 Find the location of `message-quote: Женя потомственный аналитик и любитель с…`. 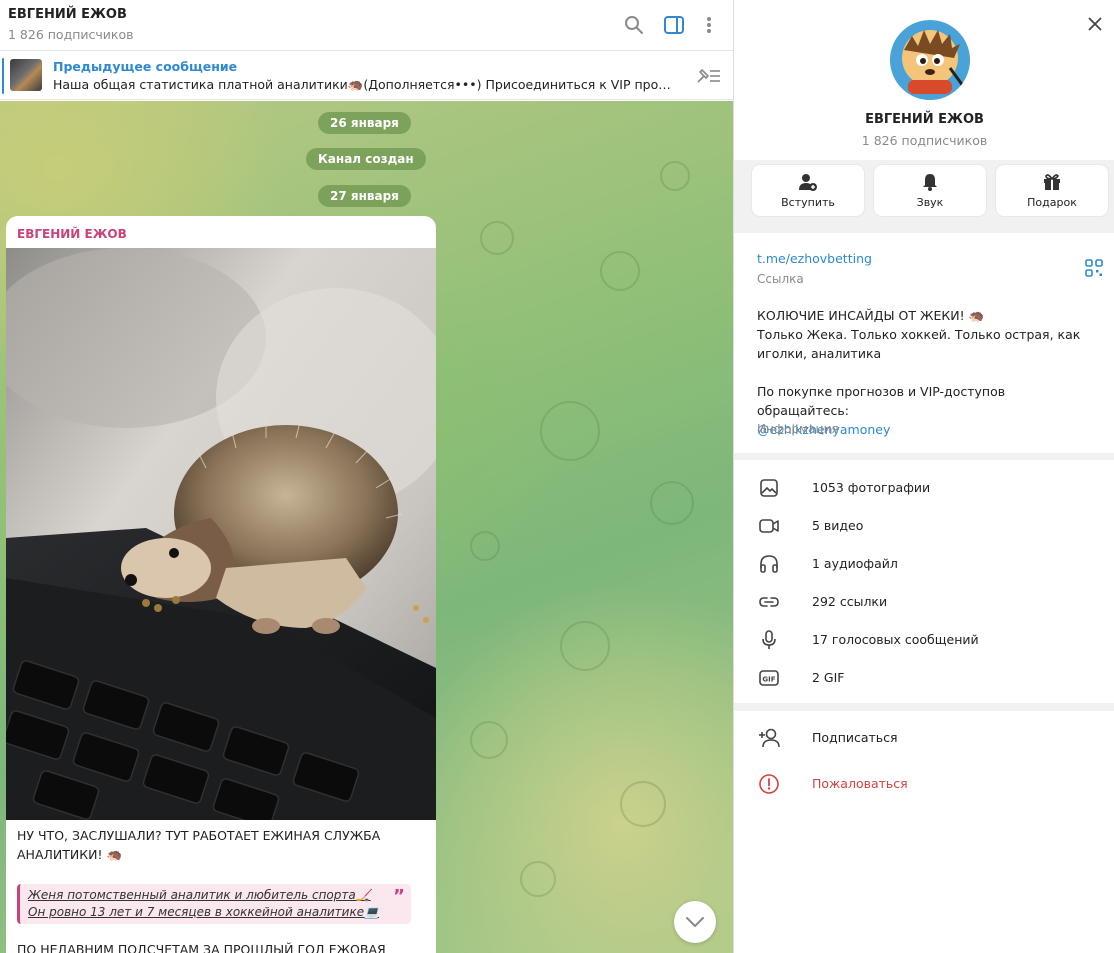

message-quote: Женя потомственный аналитик и любитель с… is located at coordinates (214, 904).